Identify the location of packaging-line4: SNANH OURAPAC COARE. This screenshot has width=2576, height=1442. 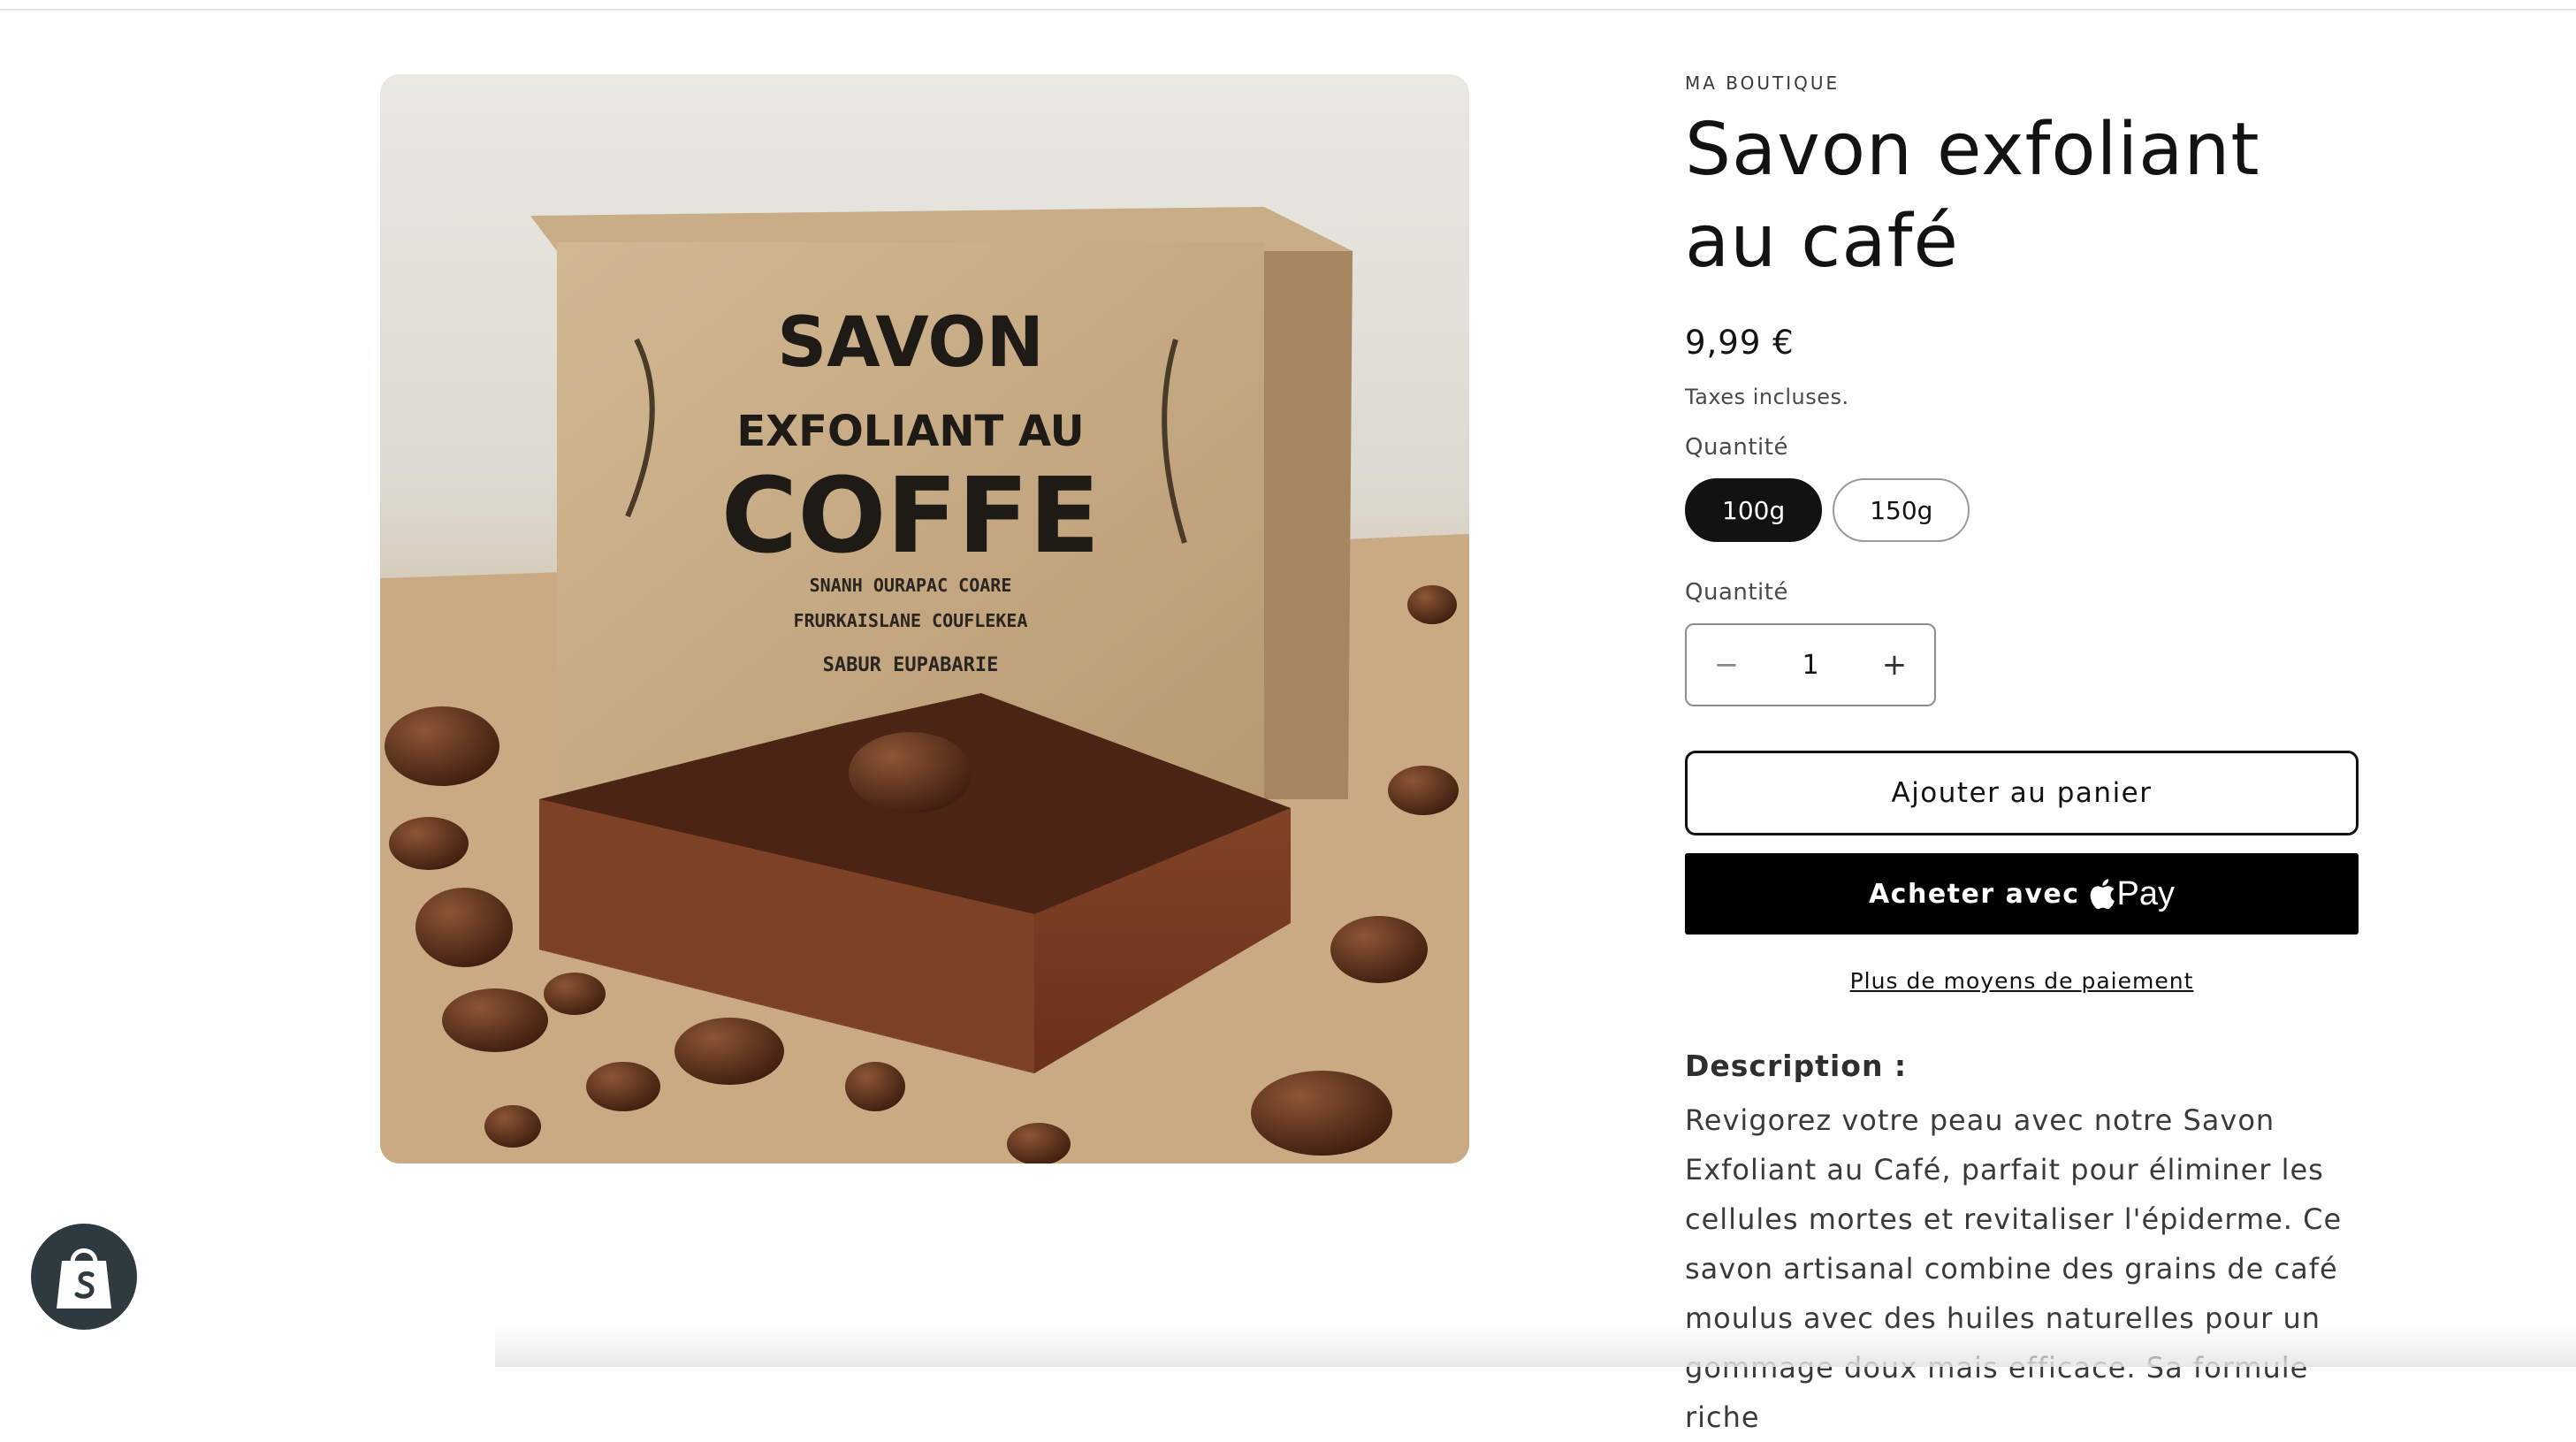
(911, 585).